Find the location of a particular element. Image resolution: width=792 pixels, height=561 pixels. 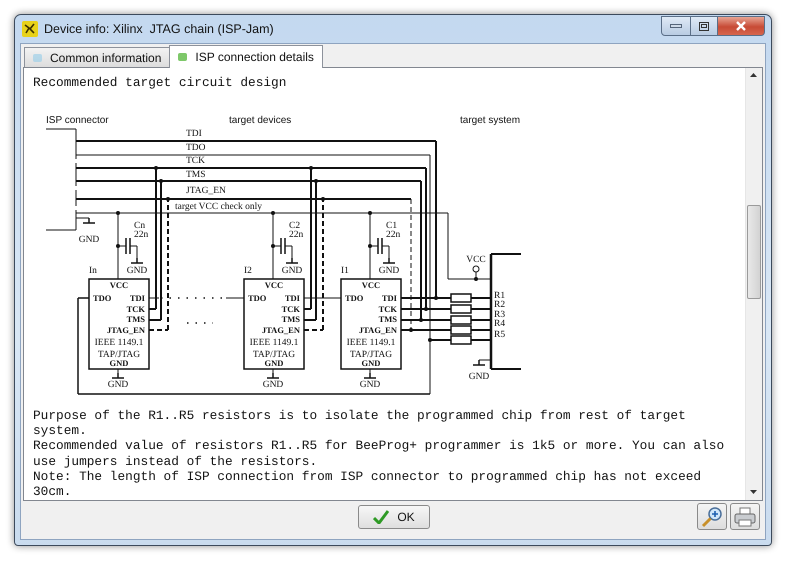

zoom-button is located at coordinates (712, 516).